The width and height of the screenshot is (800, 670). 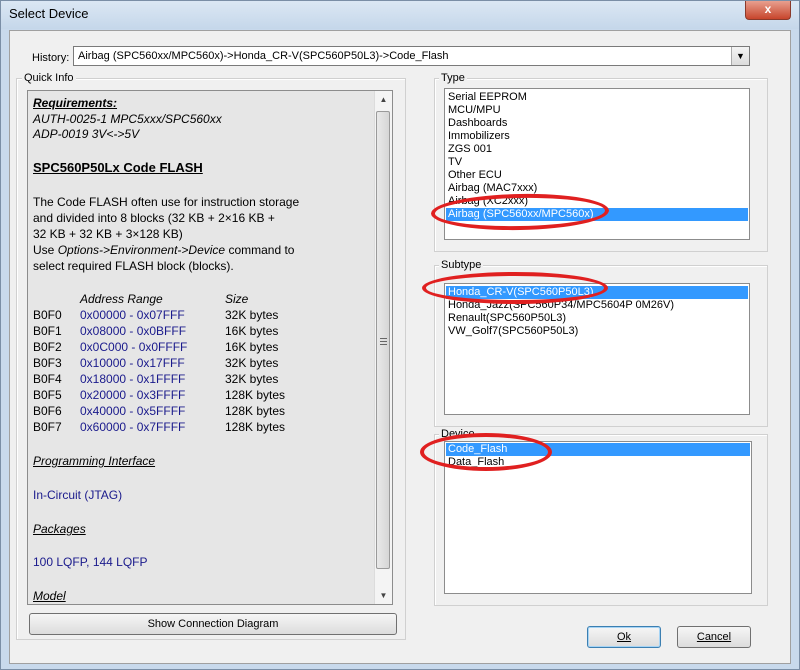 What do you see at coordinates (474, 110) in the screenshot?
I see `type-item: MCU/MPU` at bounding box center [474, 110].